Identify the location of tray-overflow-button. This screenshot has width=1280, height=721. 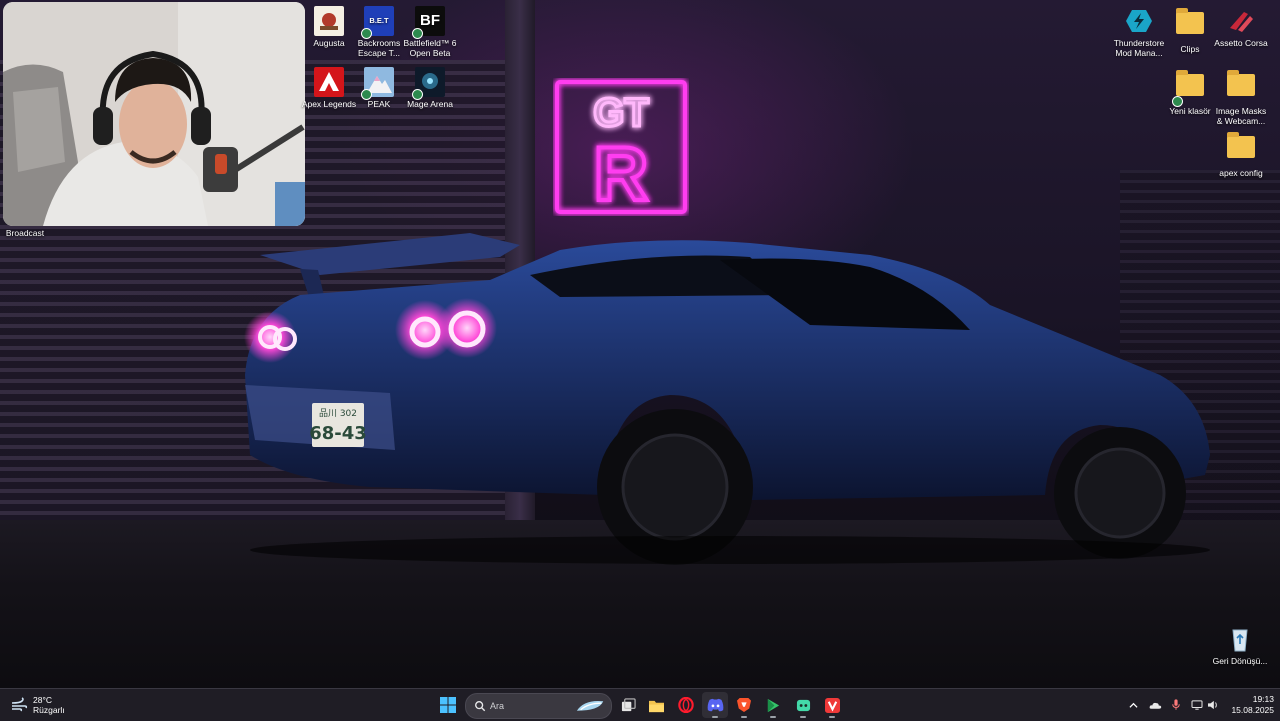
(1133, 705).